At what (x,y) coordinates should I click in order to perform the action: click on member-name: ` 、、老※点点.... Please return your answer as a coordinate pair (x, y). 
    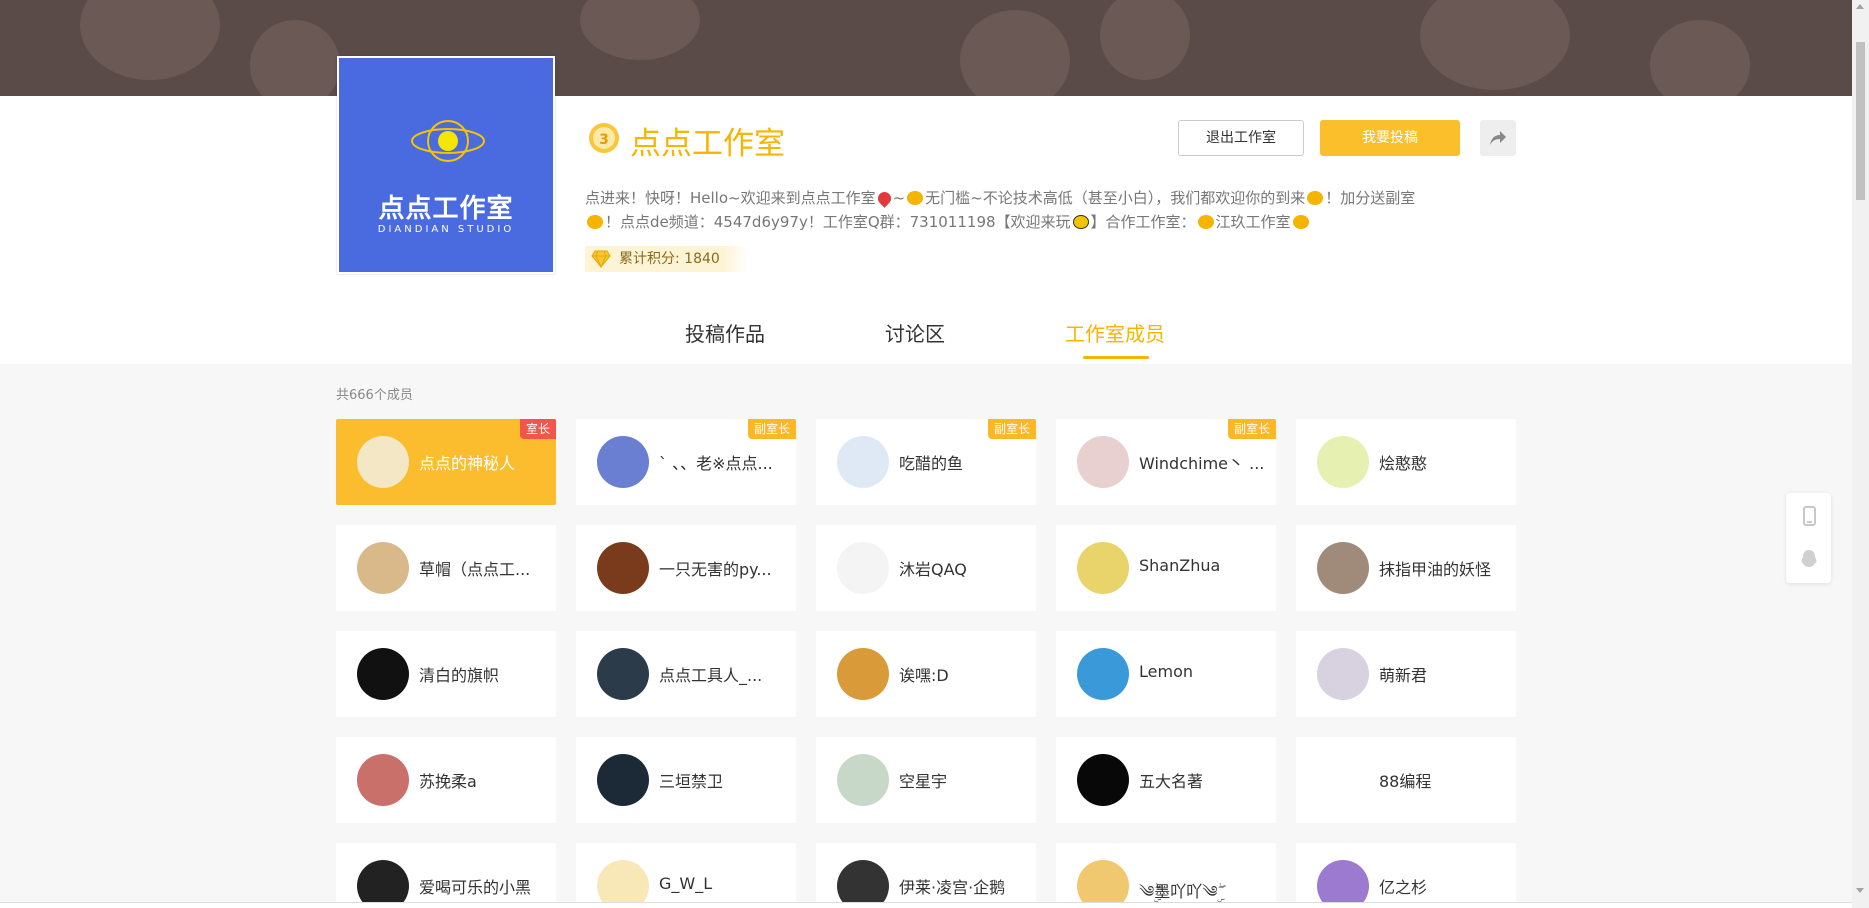
    Looking at the image, I should click on (723, 462).